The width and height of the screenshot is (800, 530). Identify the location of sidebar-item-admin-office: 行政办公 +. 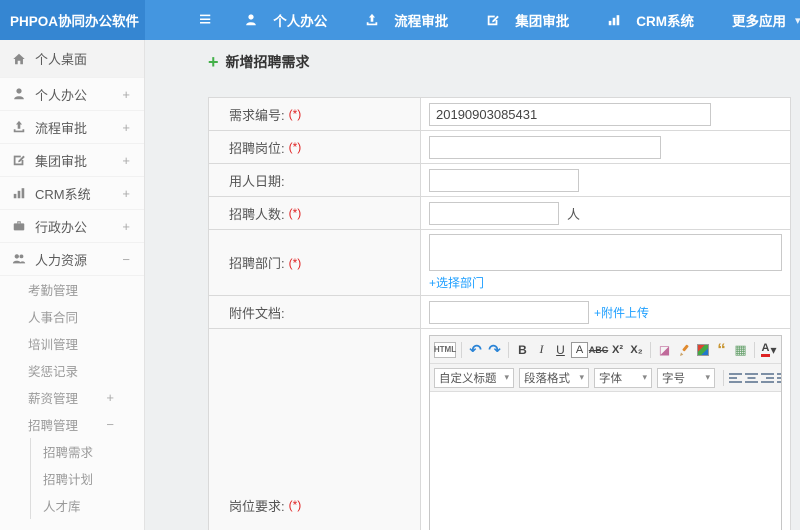
(72, 226).